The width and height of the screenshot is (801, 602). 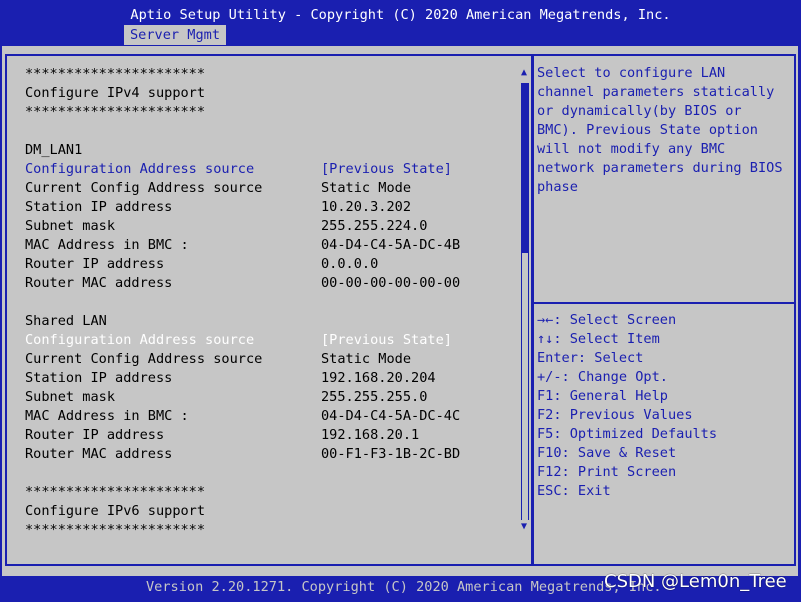 I want to click on shared-lan-current-config-value: Static Mode, so click(x=366, y=359).